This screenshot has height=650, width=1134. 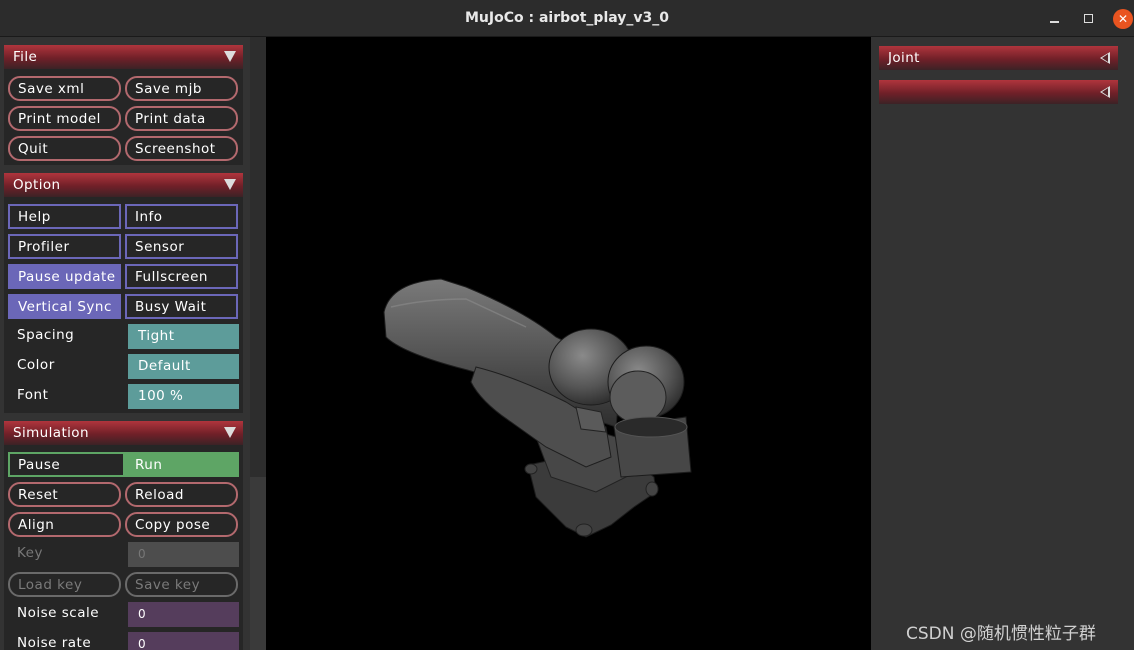 What do you see at coordinates (33, 395) in the screenshot?
I see `font-label: Font` at bounding box center [33, 395].